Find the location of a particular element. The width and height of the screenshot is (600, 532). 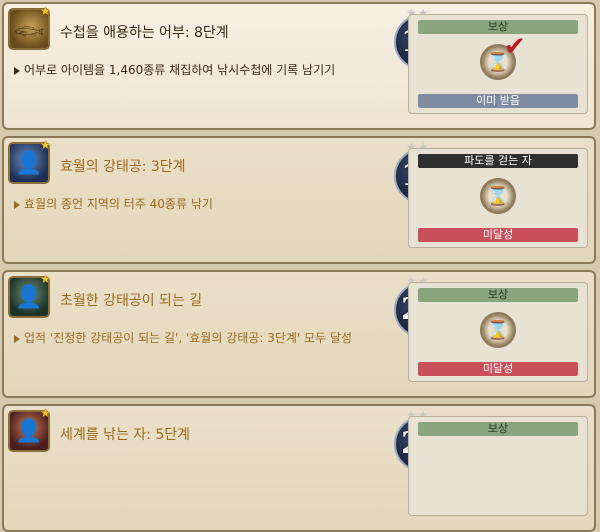

achievement-title: 수첩을 애용하는 어부: 8단계 is located at coordinates (144, 33).